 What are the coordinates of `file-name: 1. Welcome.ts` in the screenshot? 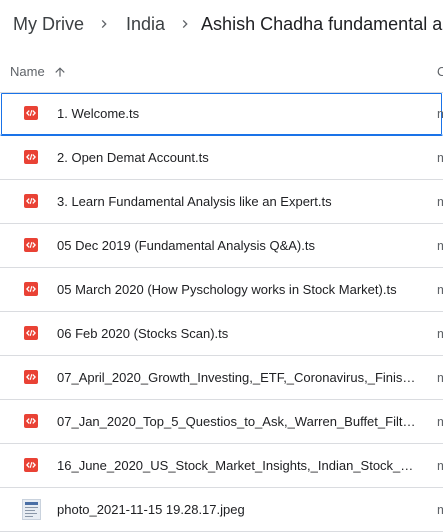 It's located at (98, 113).